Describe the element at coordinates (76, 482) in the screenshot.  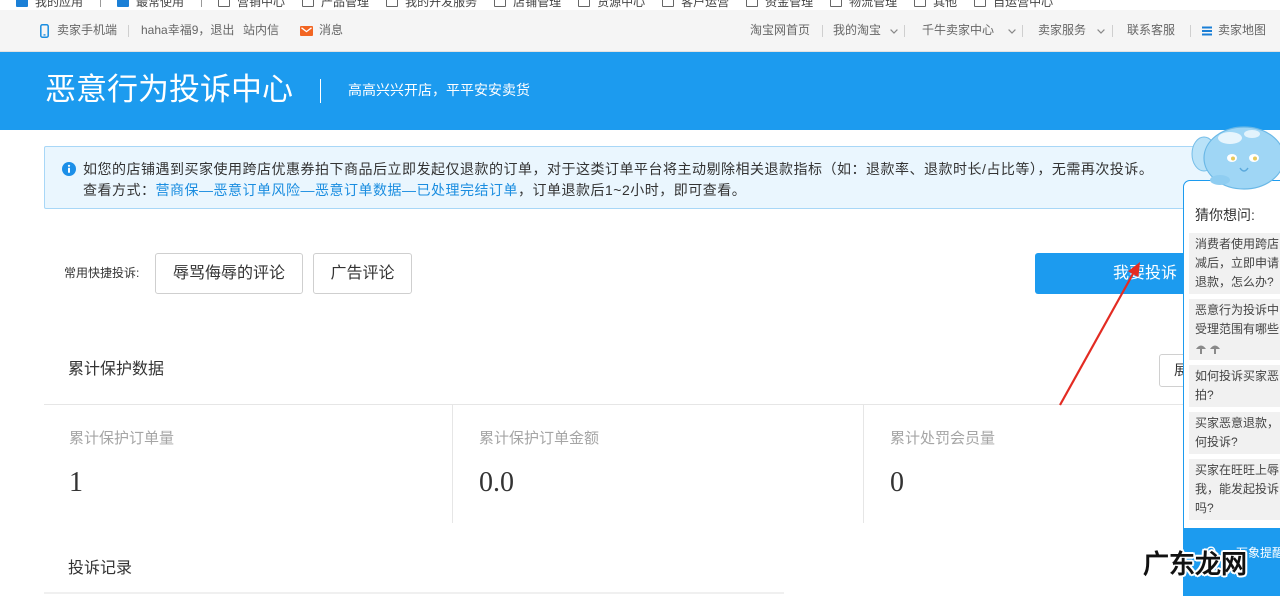
I see `stat-value: 1` at that location.